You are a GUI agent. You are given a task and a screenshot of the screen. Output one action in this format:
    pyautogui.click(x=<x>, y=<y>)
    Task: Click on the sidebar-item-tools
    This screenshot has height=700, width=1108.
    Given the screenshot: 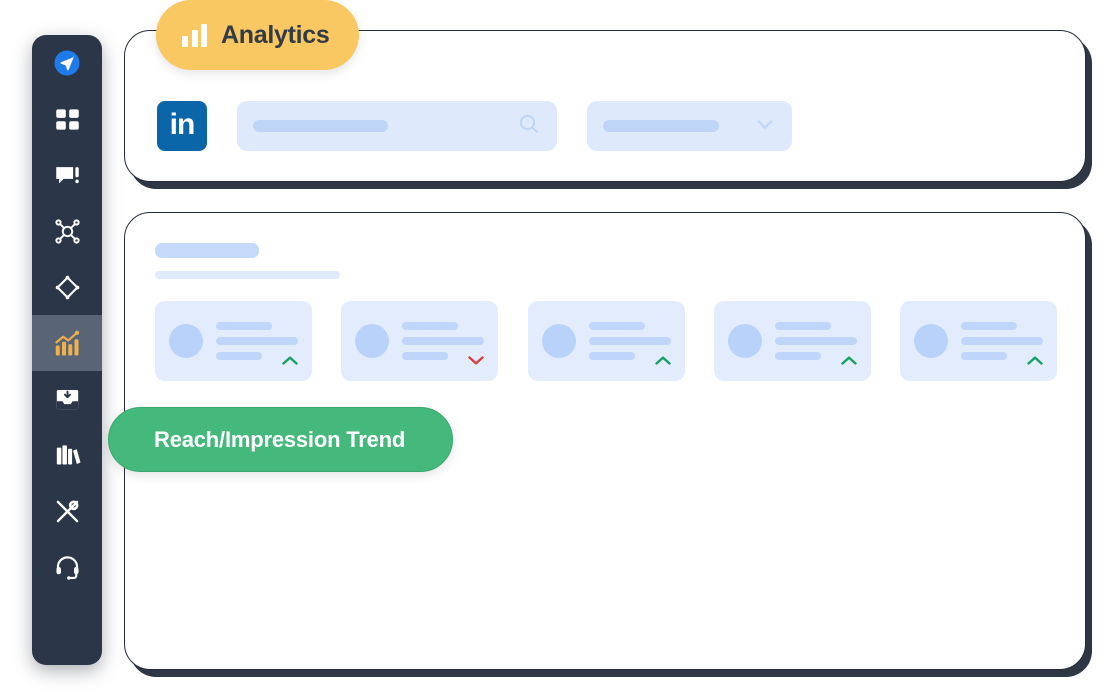 What is the action you would take?
    pyautogui.click(x=67, y=511)
    